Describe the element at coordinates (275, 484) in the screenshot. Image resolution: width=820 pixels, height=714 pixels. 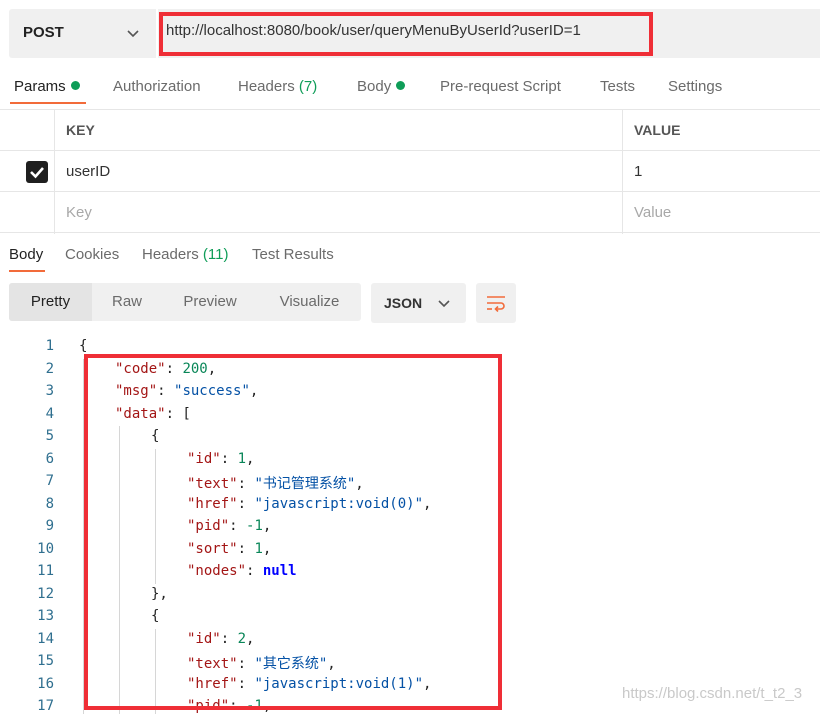
I see `code-line: "text": "书记管理系统",` at that location.